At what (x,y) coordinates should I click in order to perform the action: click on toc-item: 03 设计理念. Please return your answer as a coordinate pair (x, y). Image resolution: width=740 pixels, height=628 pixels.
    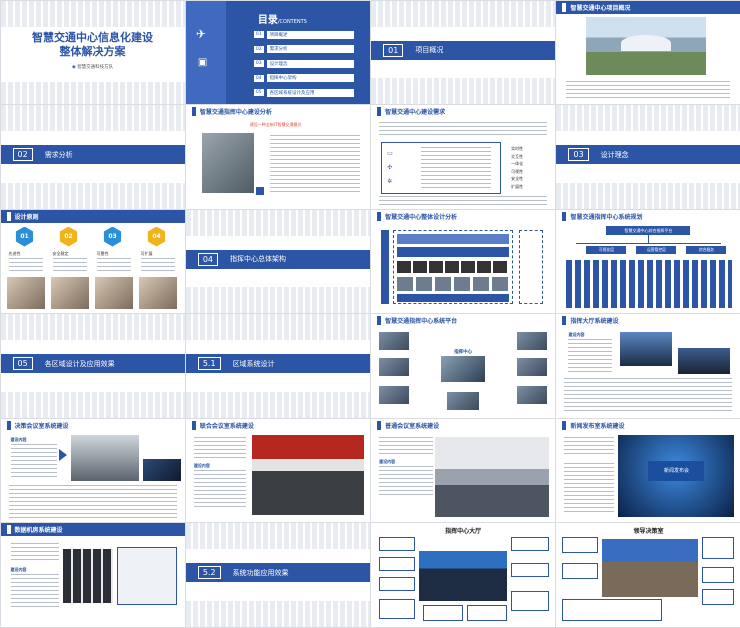
    Looking at the image, I should click on (303, 64).